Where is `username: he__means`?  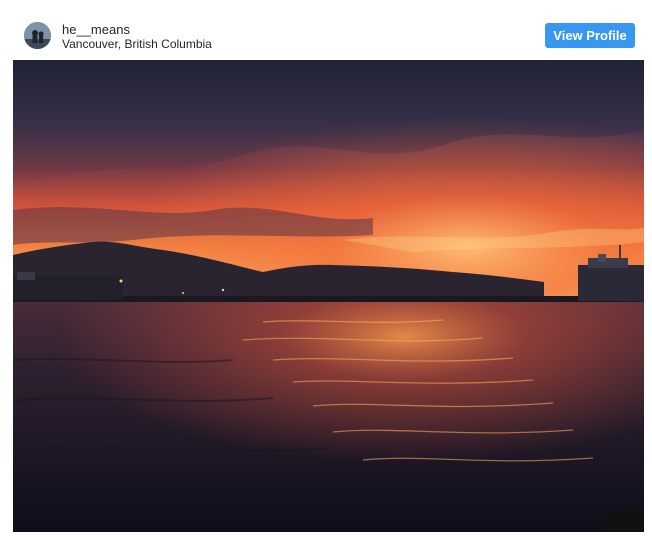 username: he__means is located at coordinates (96, 29).